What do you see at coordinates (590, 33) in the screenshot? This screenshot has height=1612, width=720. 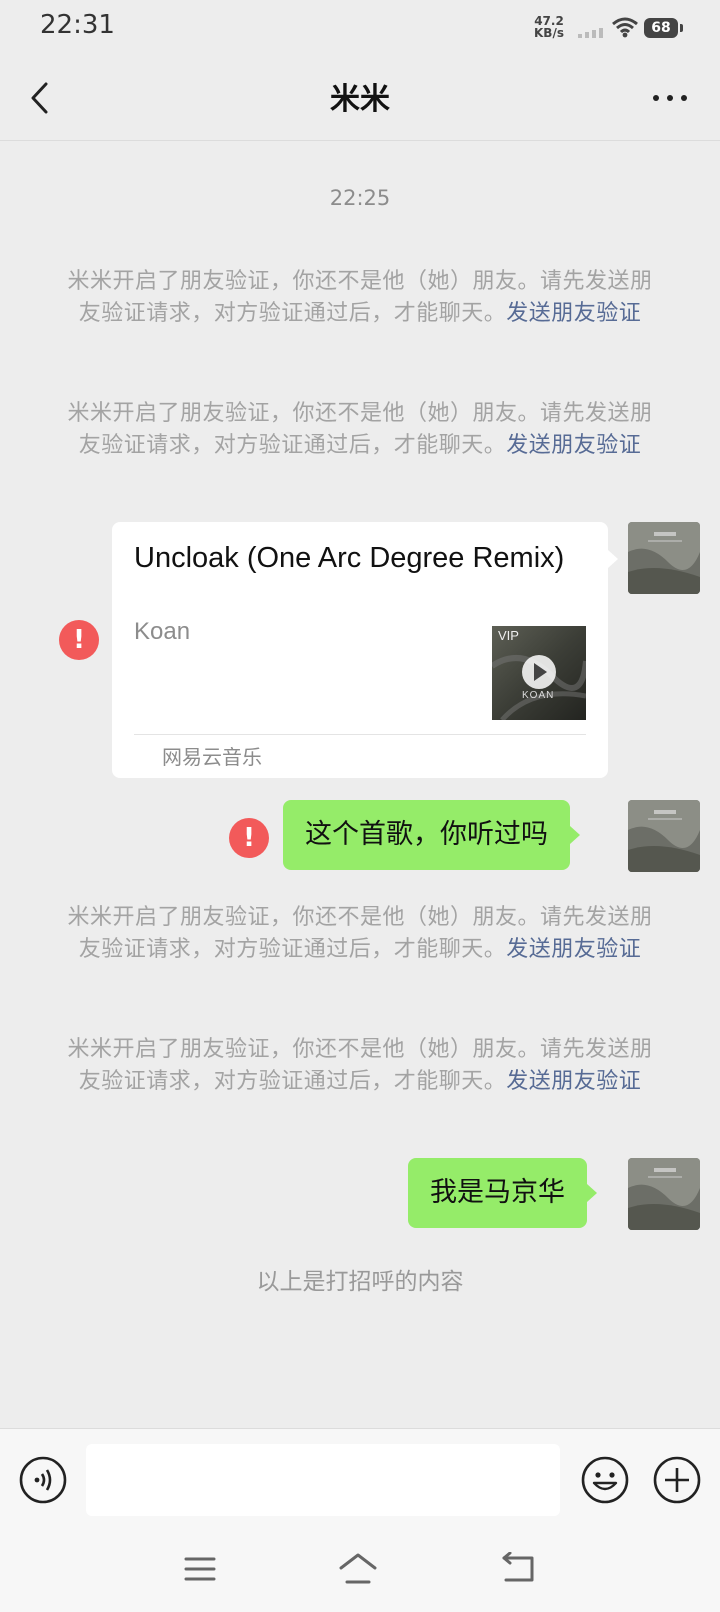 I see `signal-icon` at bounding box center [590, 33].